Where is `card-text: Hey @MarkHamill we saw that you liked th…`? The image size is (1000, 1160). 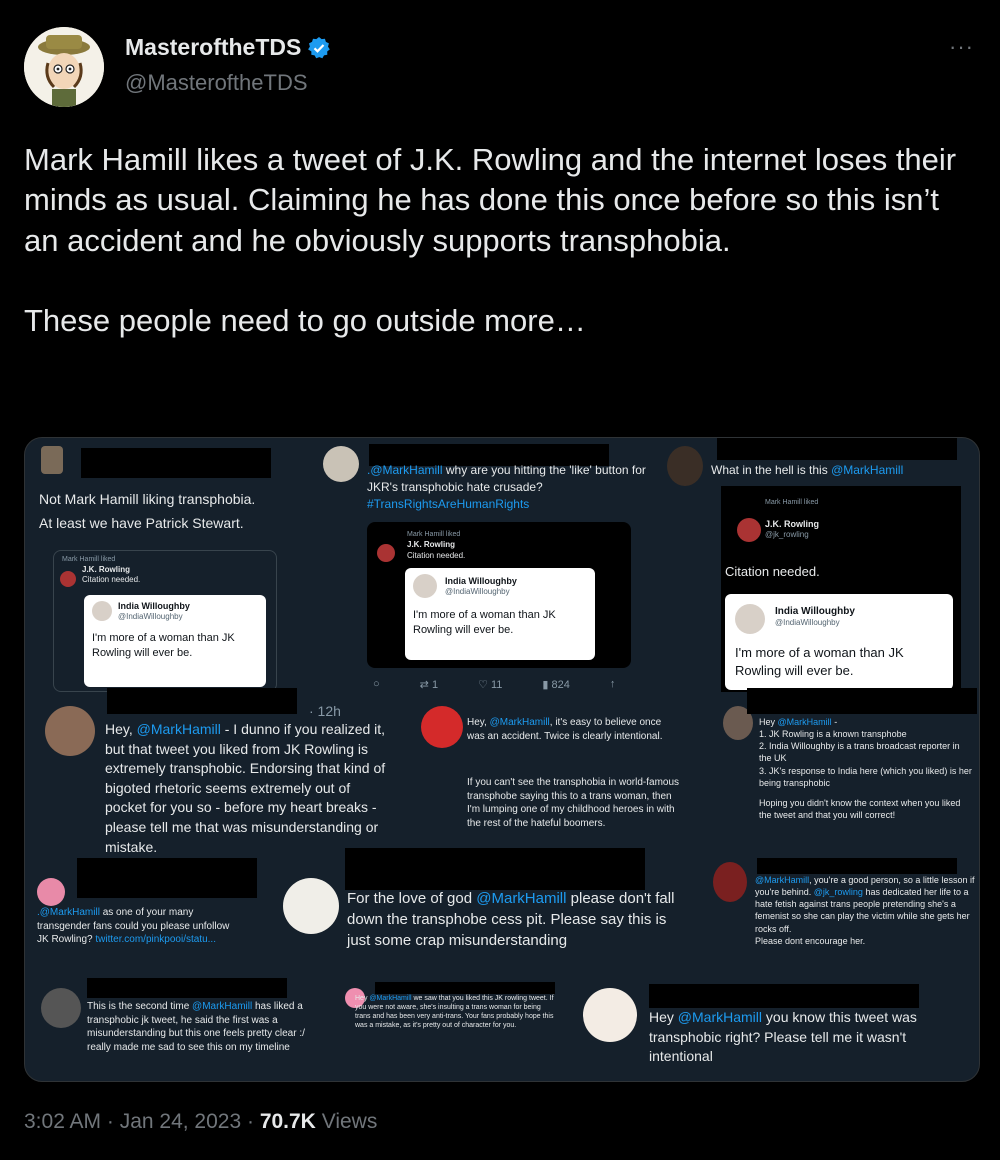
card-text: Hey @MarkHamill we saw that you liked th… is located at coordinates (454, 1012).